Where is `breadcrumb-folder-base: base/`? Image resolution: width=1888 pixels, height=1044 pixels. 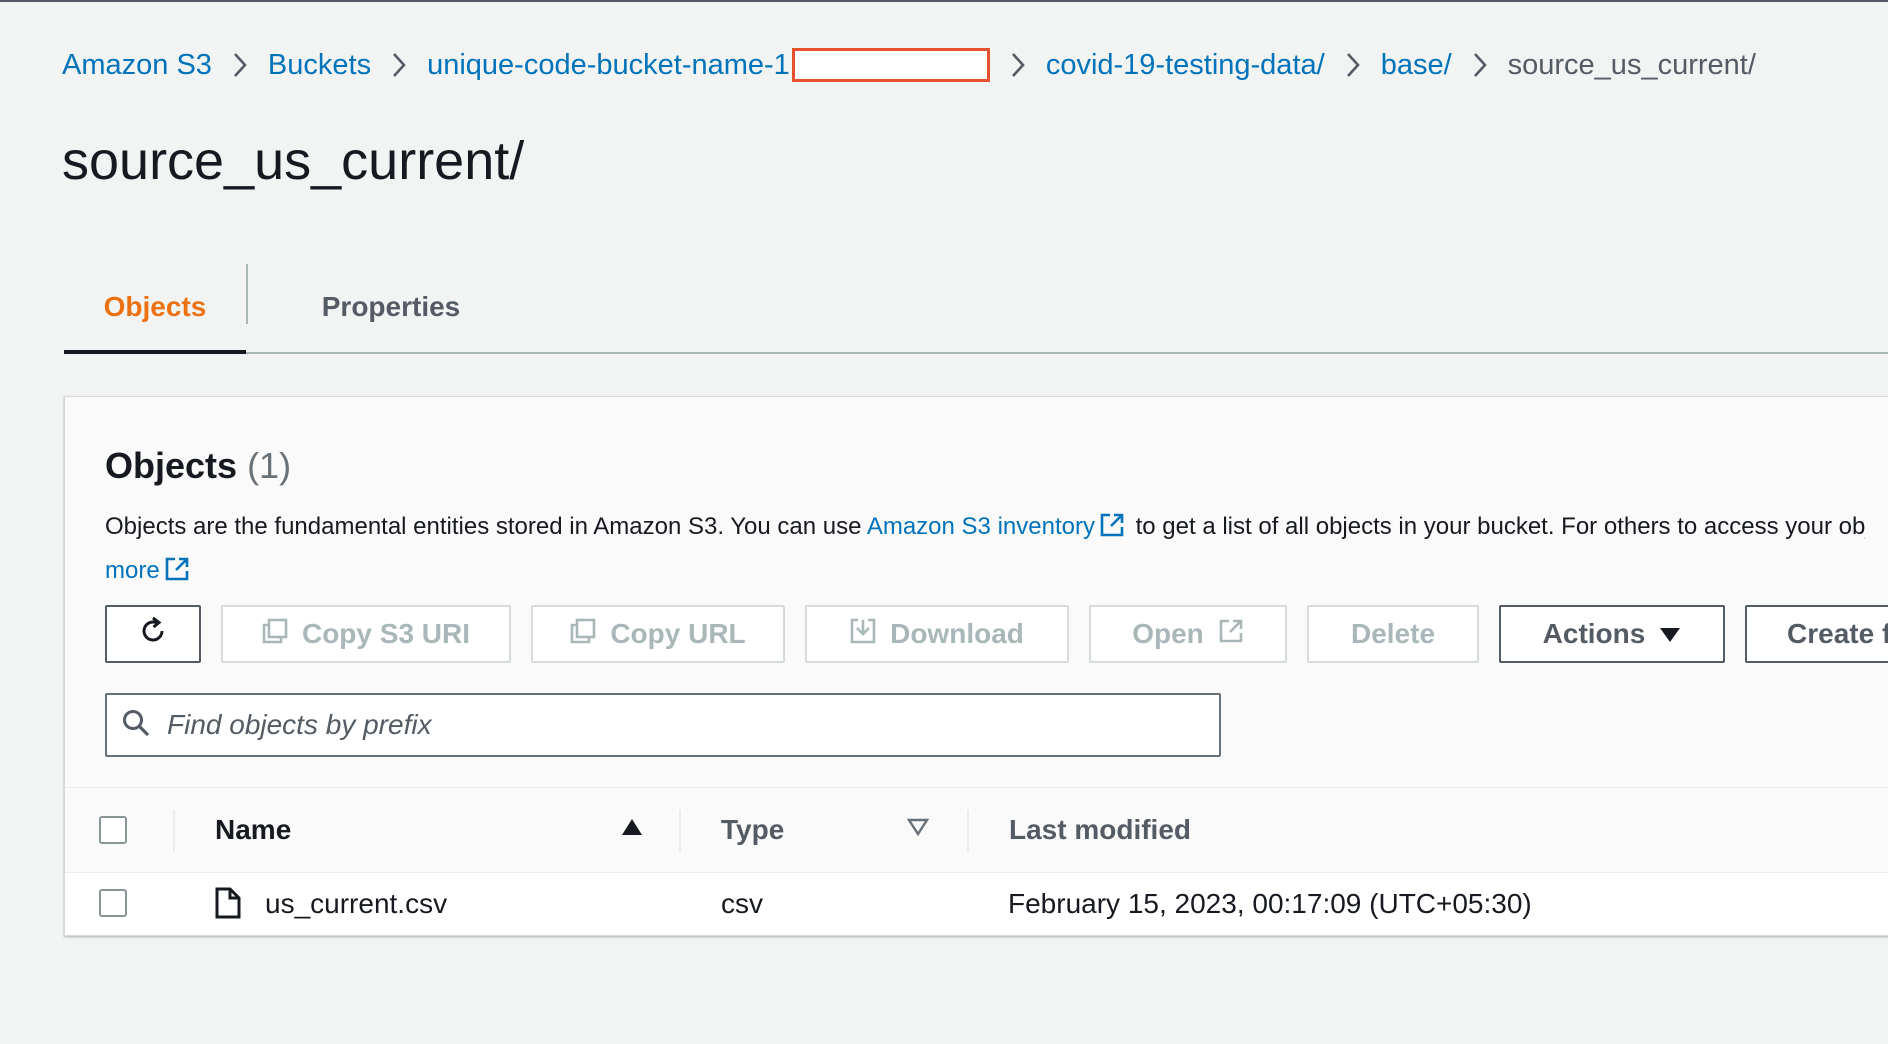 breadcrumb-folder-base: base/ is located at coordinates (1416, 65).